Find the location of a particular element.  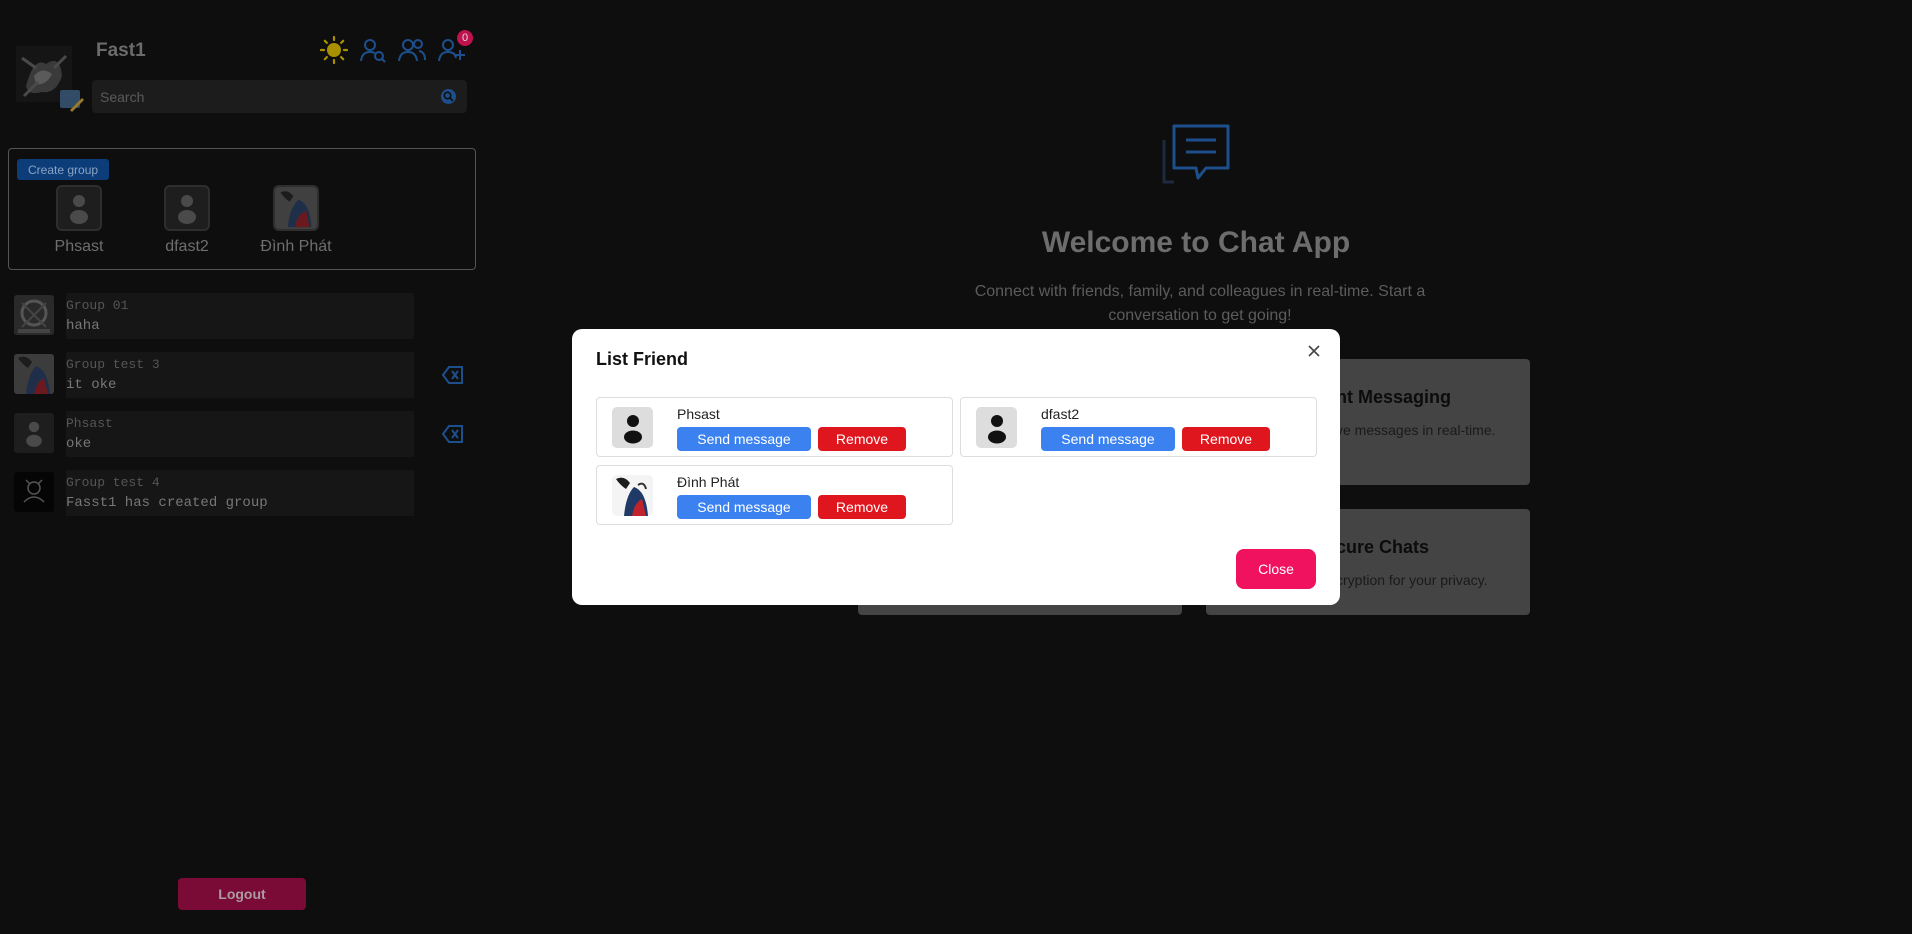

conversation-preview: Group test 3 it oke is located at coordinates (240, 375).